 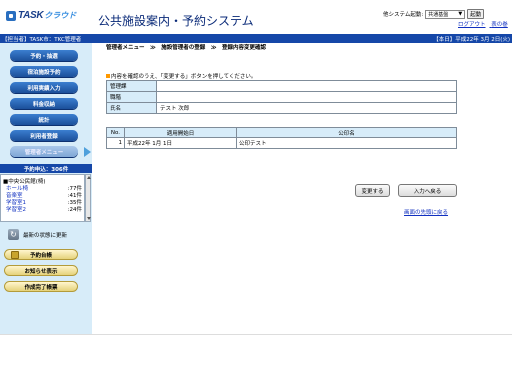 I want to click on column-header-no: No., so click(x=115, y=132).